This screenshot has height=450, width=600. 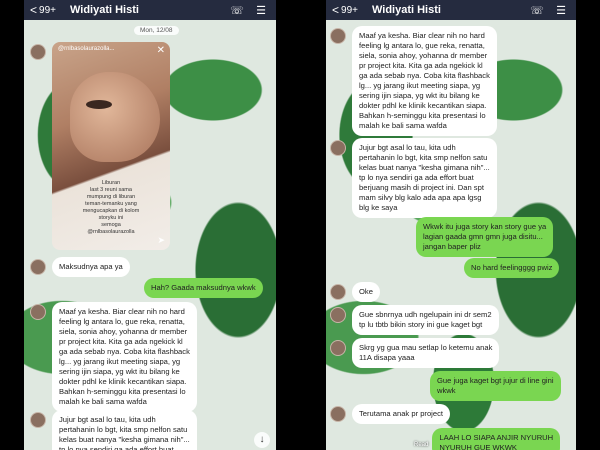 I want to click on message-bubble: Maksudnya apa ya, so click(x=91, y=267).